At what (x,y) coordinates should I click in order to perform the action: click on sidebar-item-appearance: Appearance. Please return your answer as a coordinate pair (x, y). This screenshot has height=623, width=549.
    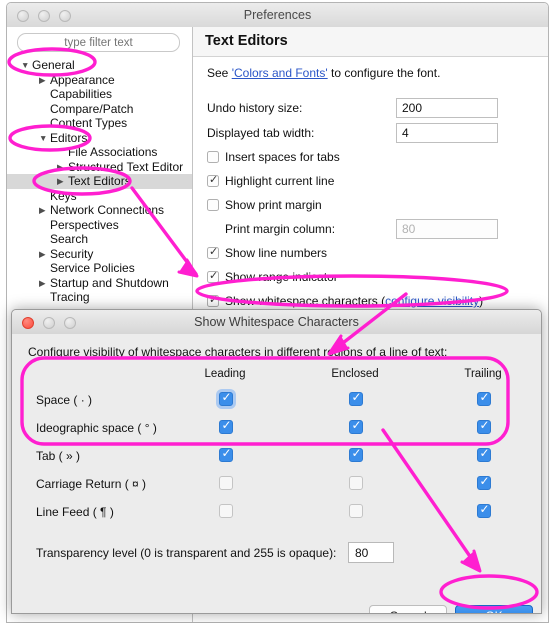
    Looking at the image, I should click on (99, 80).